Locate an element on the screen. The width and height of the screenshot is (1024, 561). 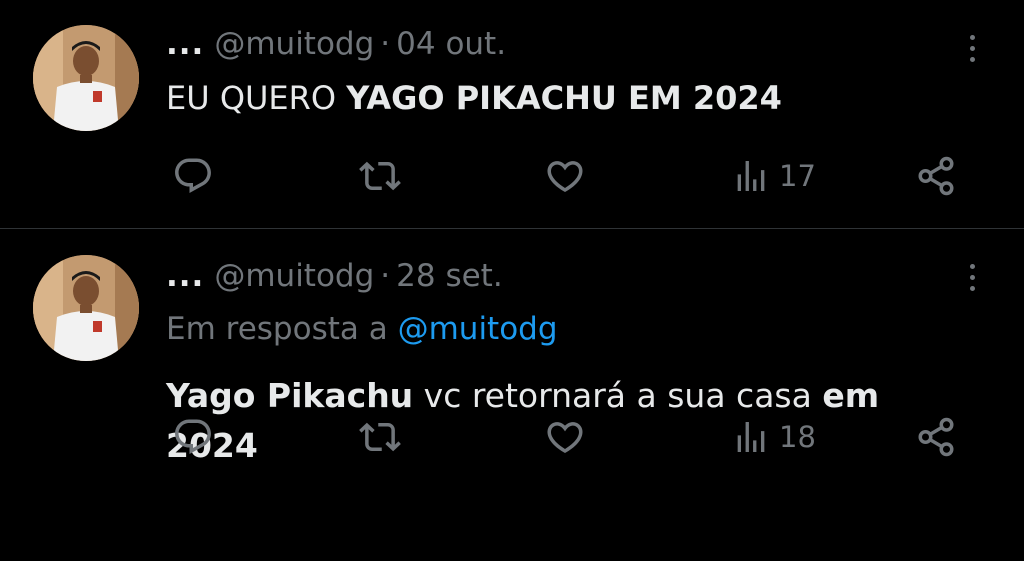
tweet-text-bold: Yago Pikachu is located at coordinates (290, 395).